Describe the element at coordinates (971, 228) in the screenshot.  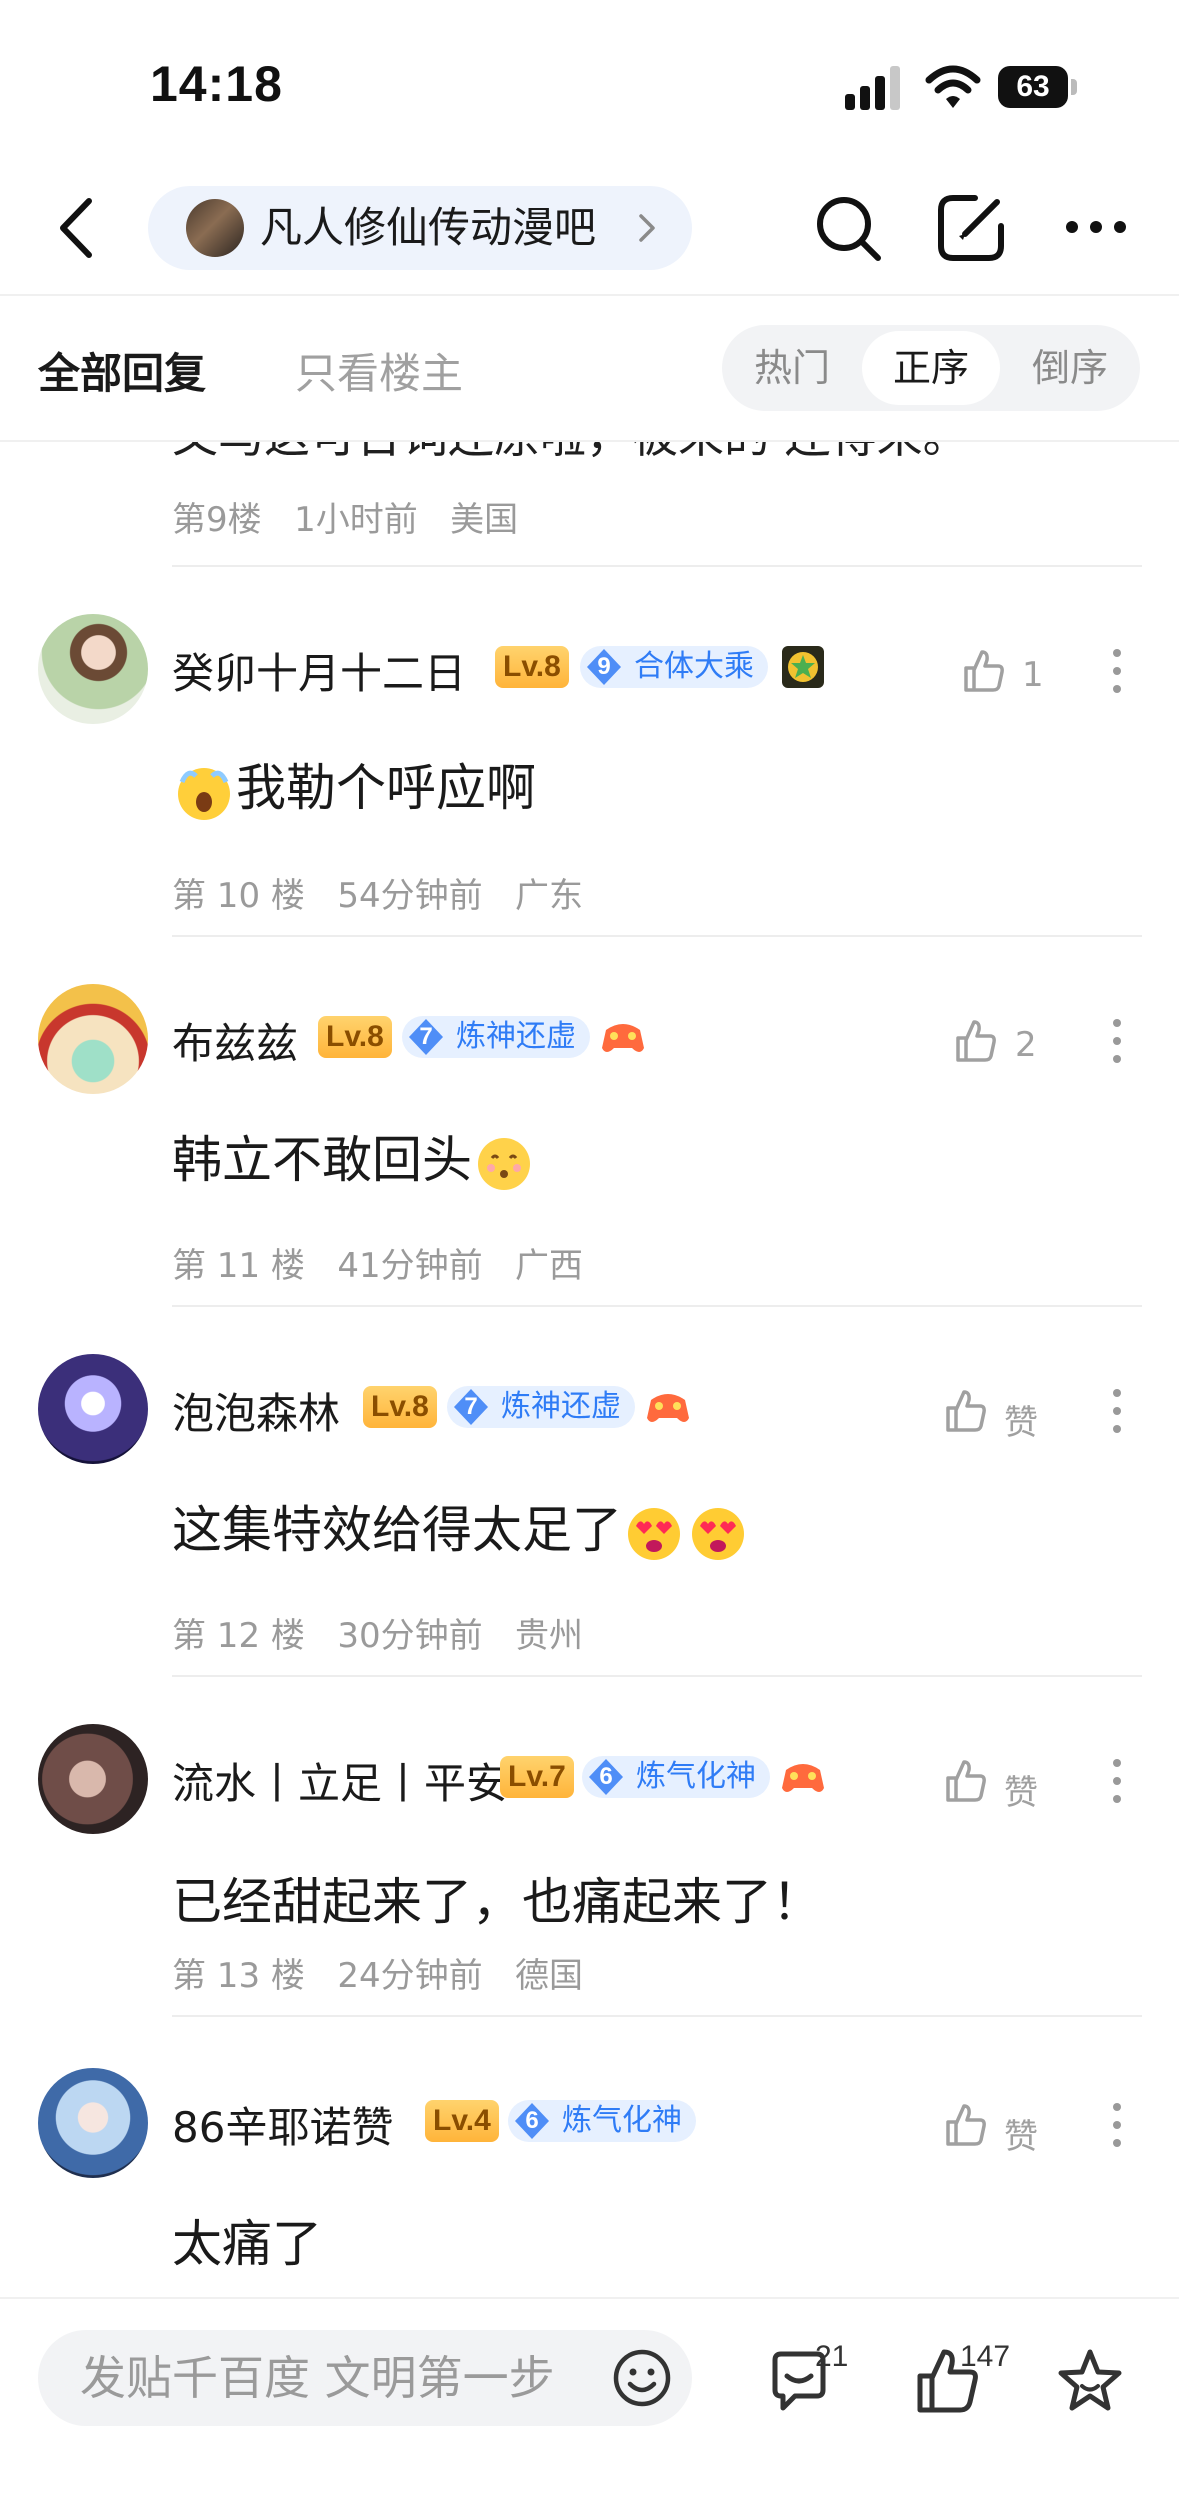
I see `edit-post-icon` at that location.